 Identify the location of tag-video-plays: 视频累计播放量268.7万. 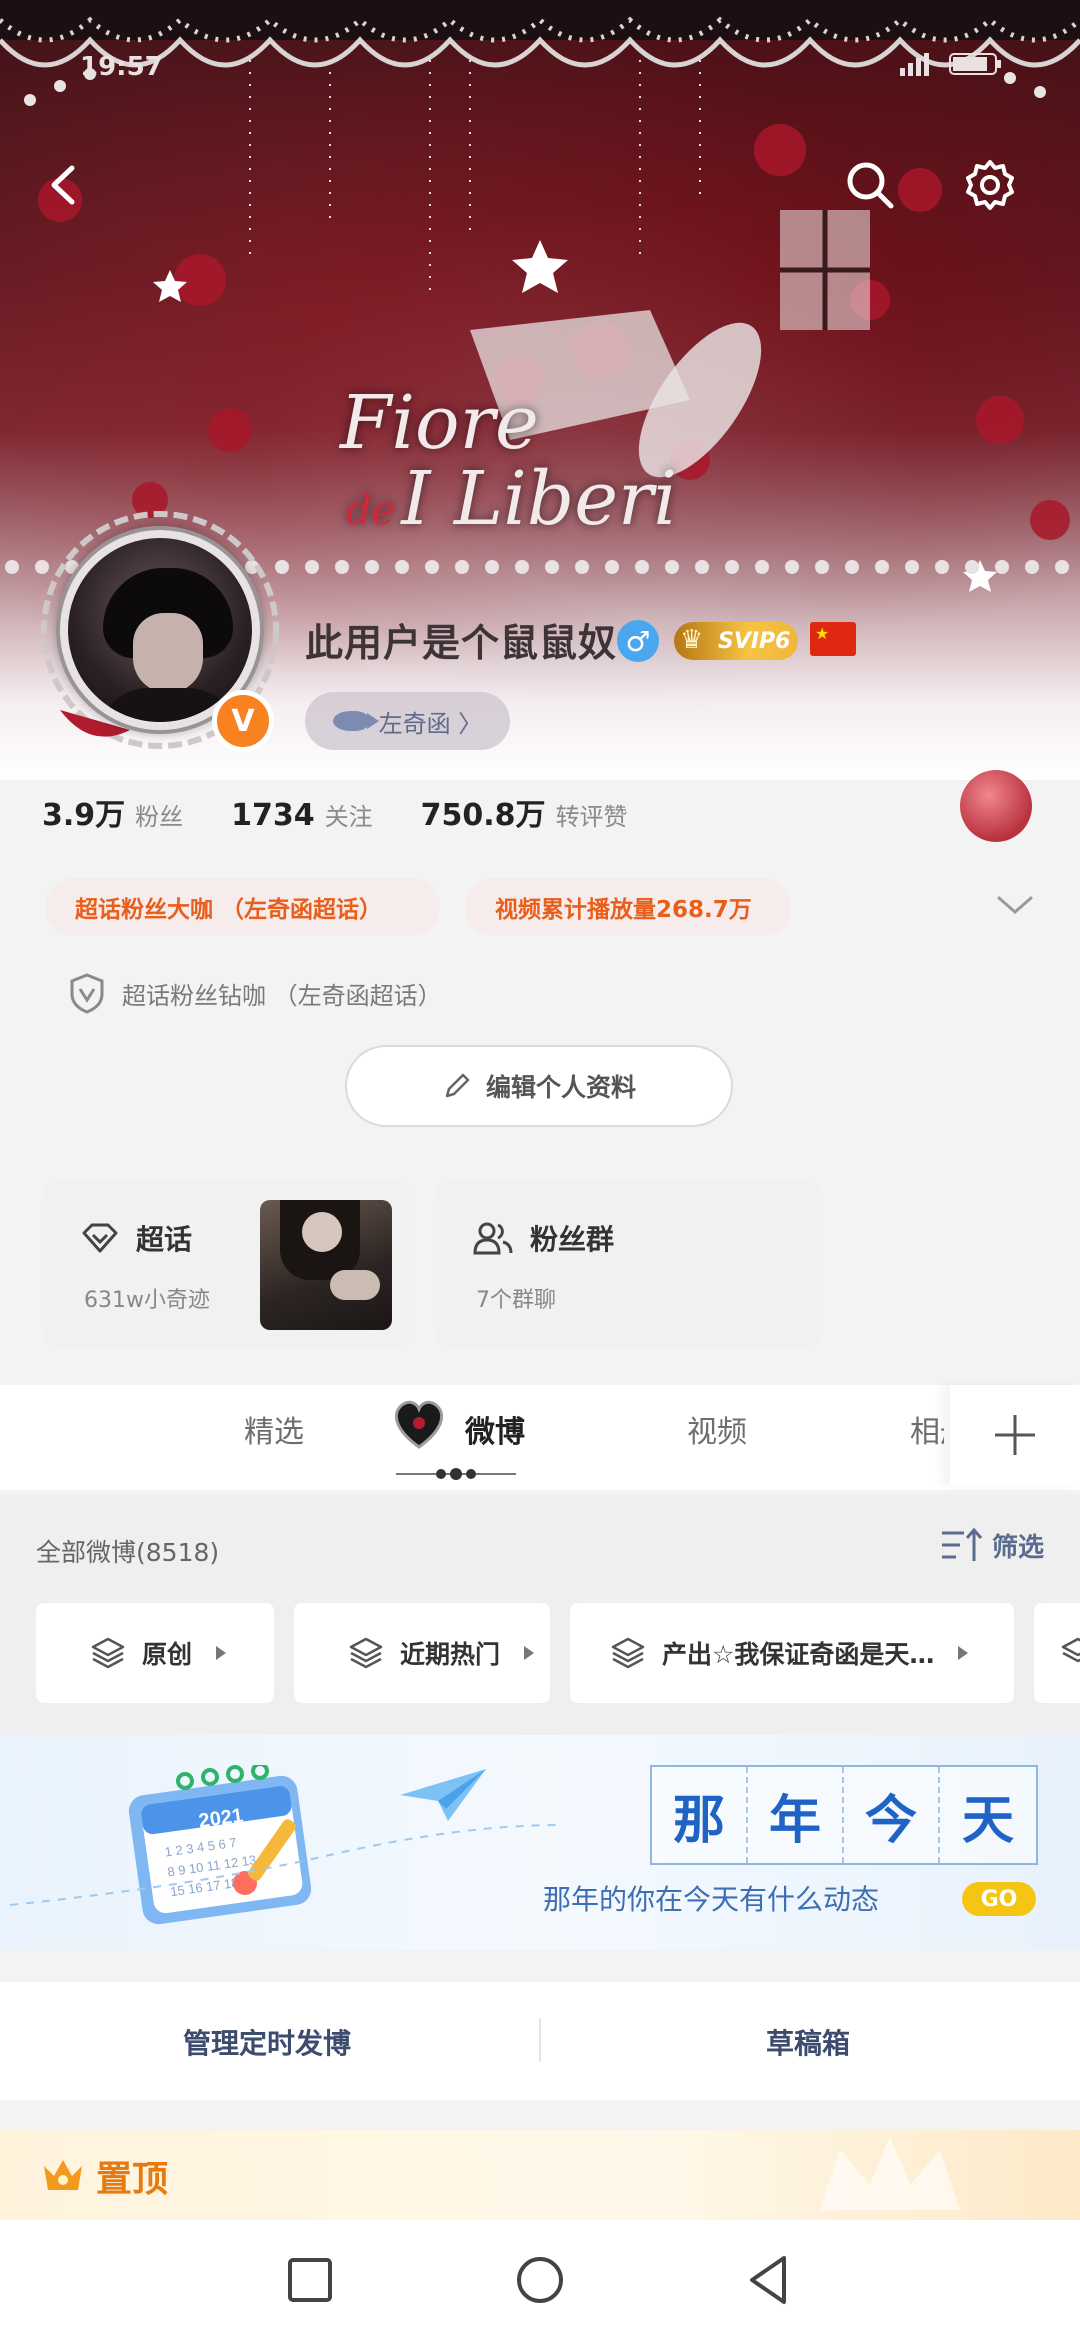
(628, 907).